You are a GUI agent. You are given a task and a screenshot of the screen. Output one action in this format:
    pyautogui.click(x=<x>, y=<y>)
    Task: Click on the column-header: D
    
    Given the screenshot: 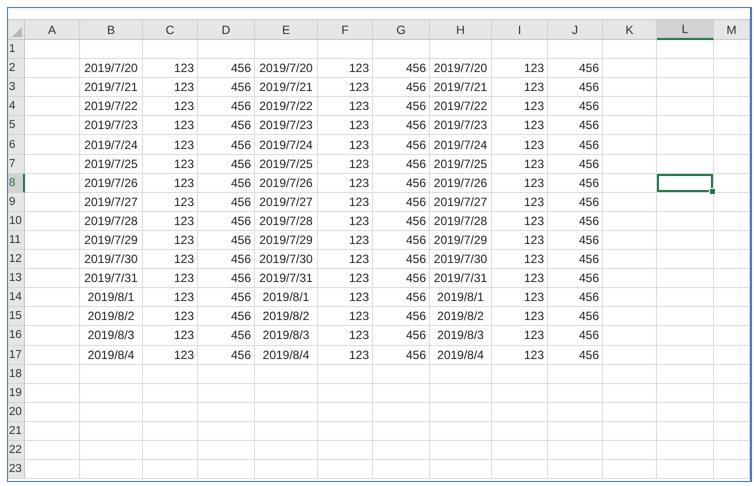 What is the action you would take?
    pyautogui.click(x=226, y=30)
    